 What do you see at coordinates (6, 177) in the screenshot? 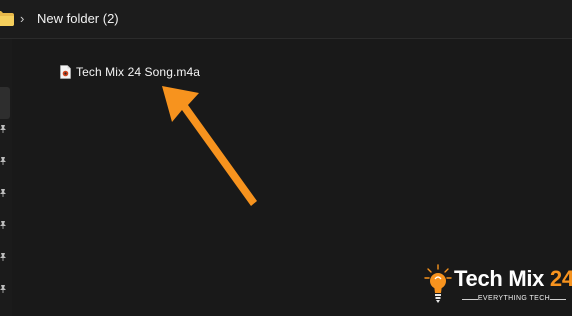
I see `navigation-pane` at bounding box center [6, 177].